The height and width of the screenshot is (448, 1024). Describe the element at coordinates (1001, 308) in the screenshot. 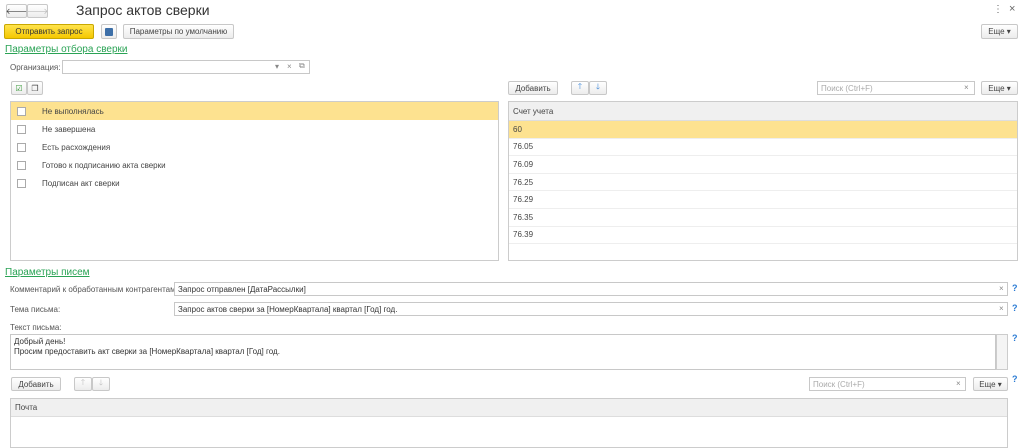

I see `subject-clear-icon: ×` at that location.